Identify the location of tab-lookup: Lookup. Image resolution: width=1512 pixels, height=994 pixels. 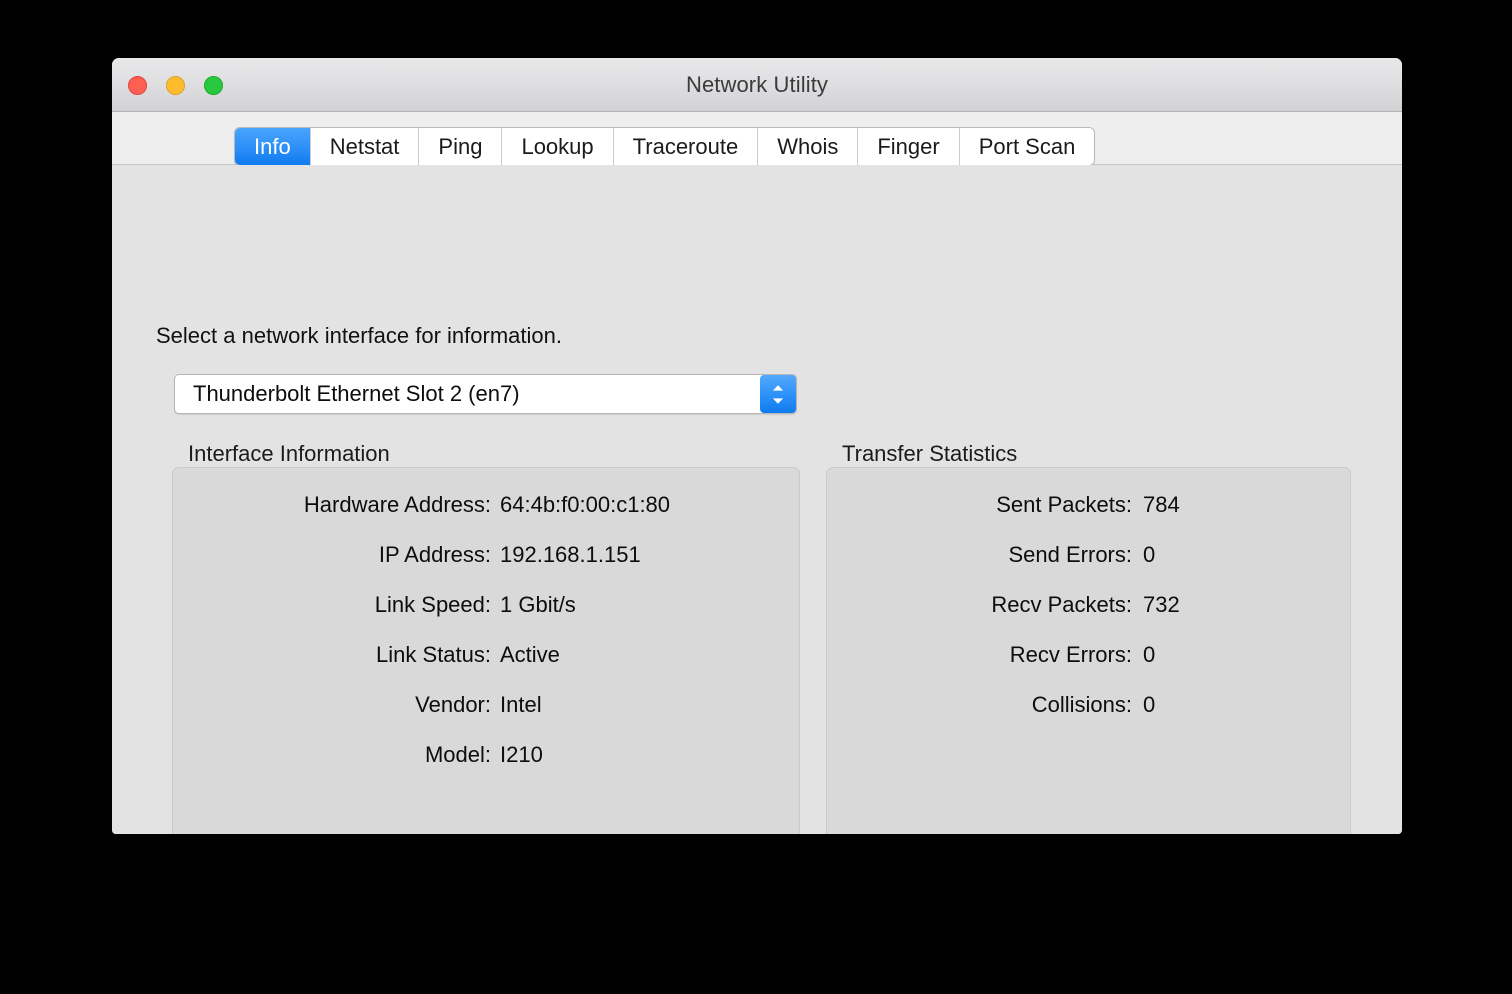
(557, 146).